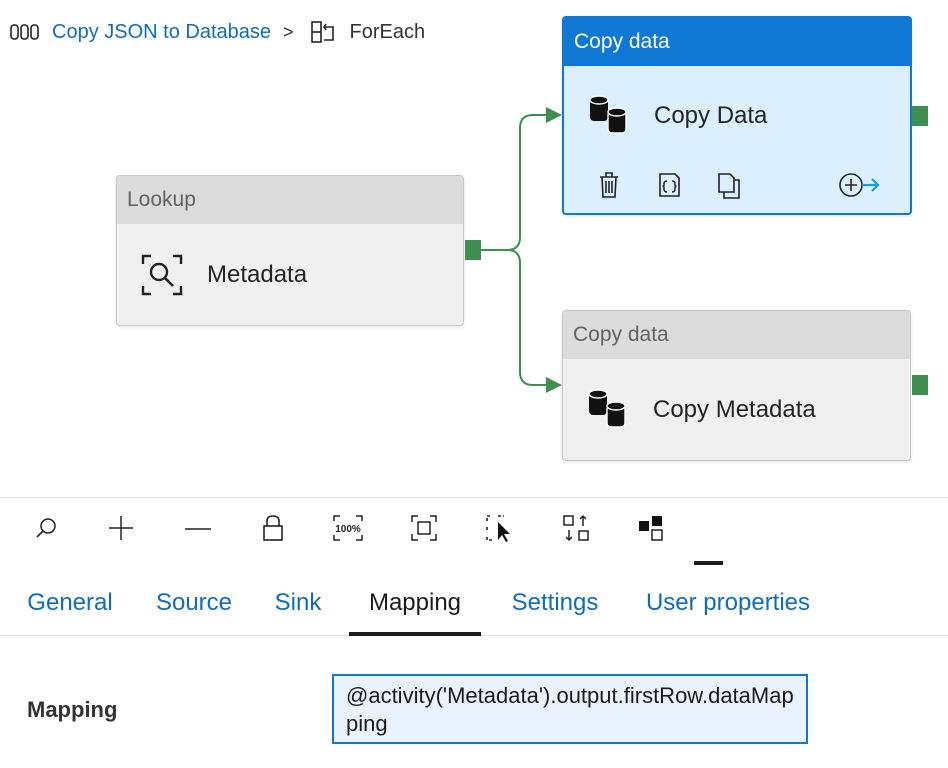 The width and height of the screenshot is (948, 768). What do you see at coordinates (290, 200) in the screenshot?
I see `node-type-label: Lookup` at bounding box center [290, 200].